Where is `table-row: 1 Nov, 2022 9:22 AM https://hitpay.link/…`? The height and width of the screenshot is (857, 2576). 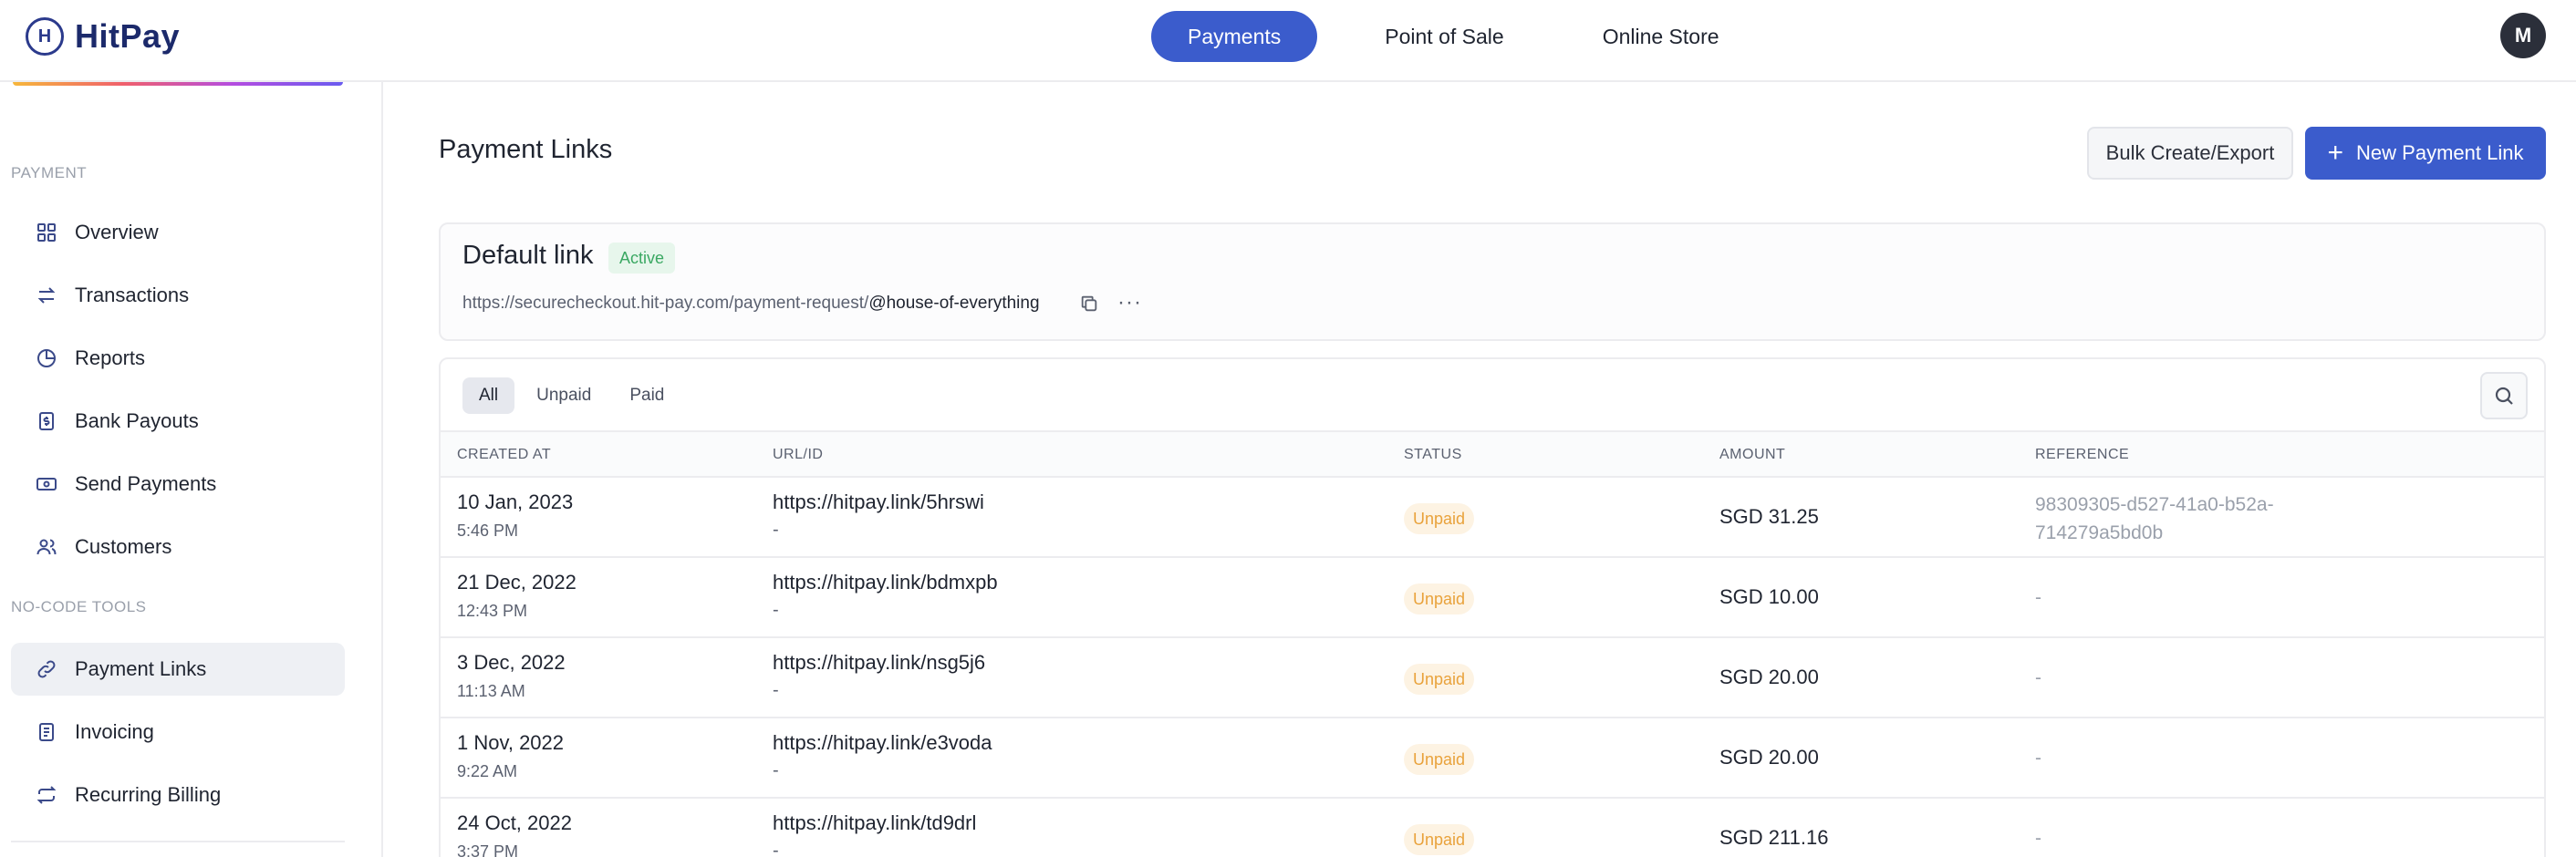 table-row: 1 Nov, 2022 9:22 AM https://hitpay.link/… is located at coordinates (1492, 759).